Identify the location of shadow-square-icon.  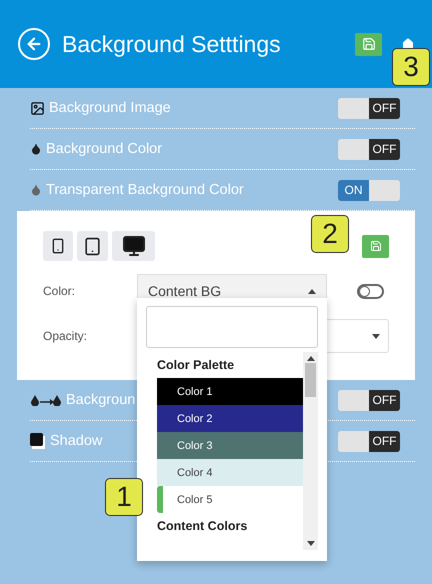
(38, 441).